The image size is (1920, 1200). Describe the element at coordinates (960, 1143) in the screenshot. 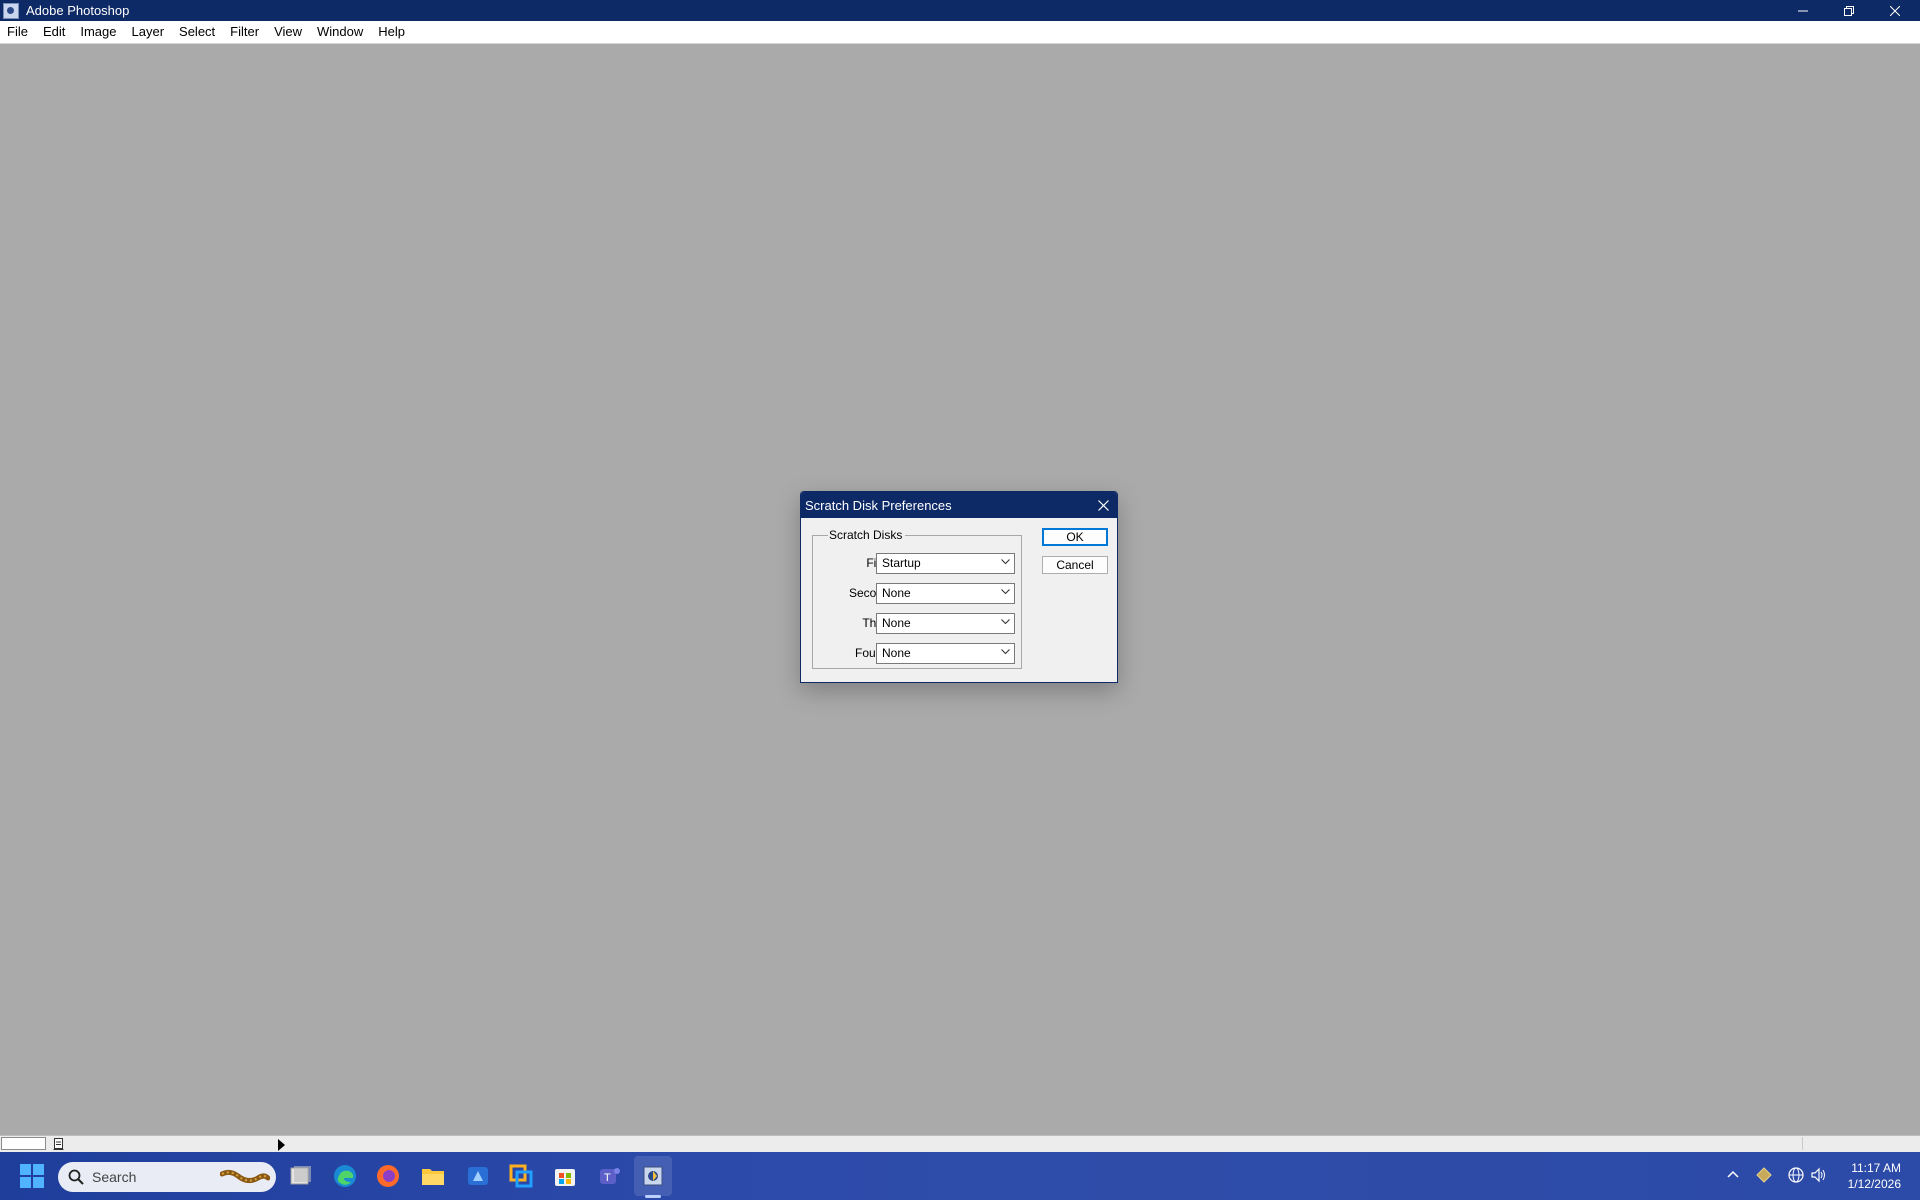

I see `status-bar` at that location.